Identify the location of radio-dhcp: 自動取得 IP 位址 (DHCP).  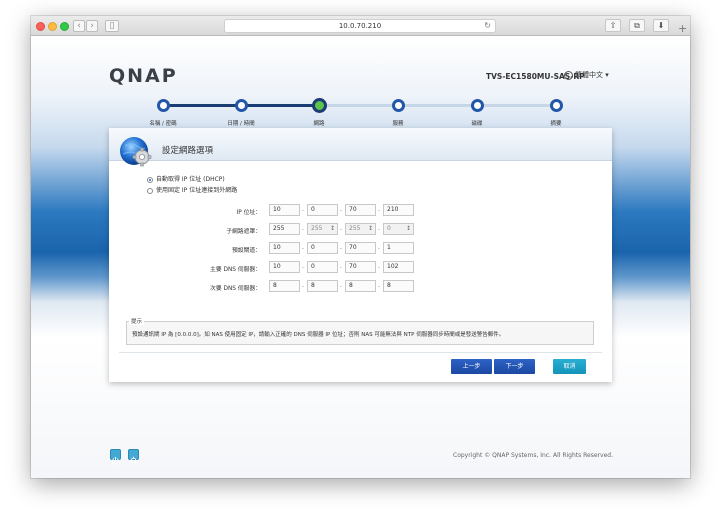
(186, 178).